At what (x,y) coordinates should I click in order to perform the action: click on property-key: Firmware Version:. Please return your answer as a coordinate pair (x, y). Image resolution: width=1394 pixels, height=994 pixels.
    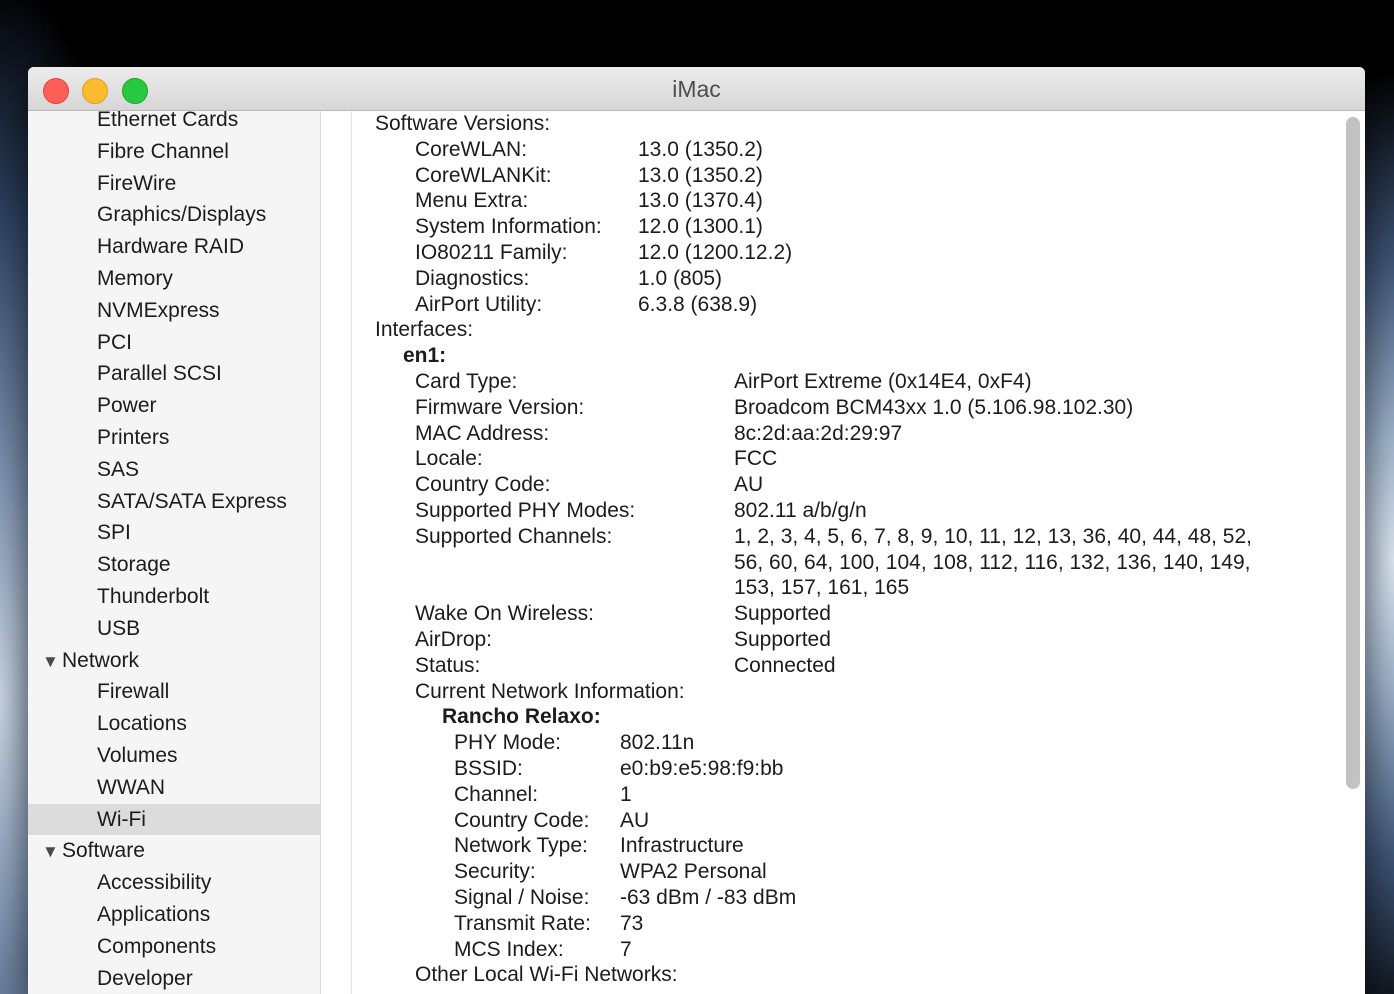
    Looking at the image, I should click on (500, 407).